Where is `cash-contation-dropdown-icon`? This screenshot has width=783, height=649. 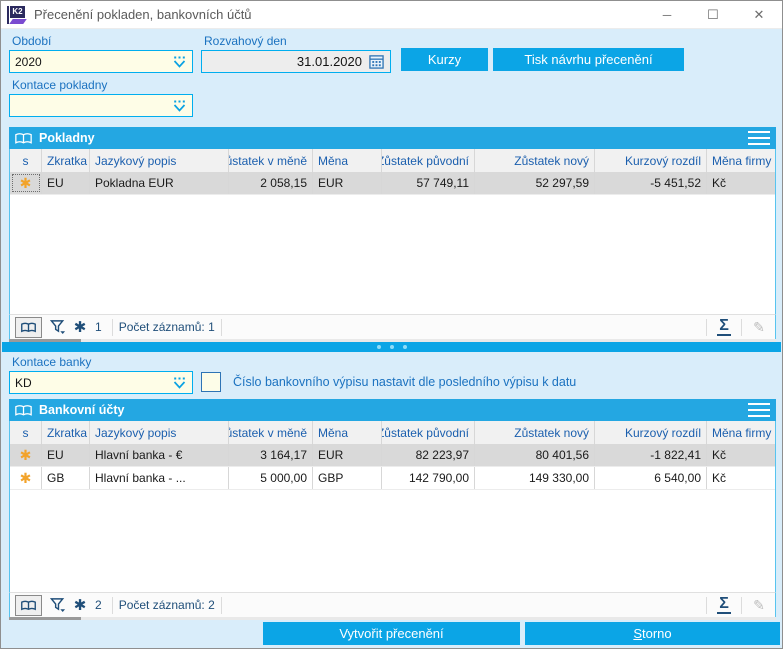
cash-contation-dropdown-icon is located at coordinates (179, 105).